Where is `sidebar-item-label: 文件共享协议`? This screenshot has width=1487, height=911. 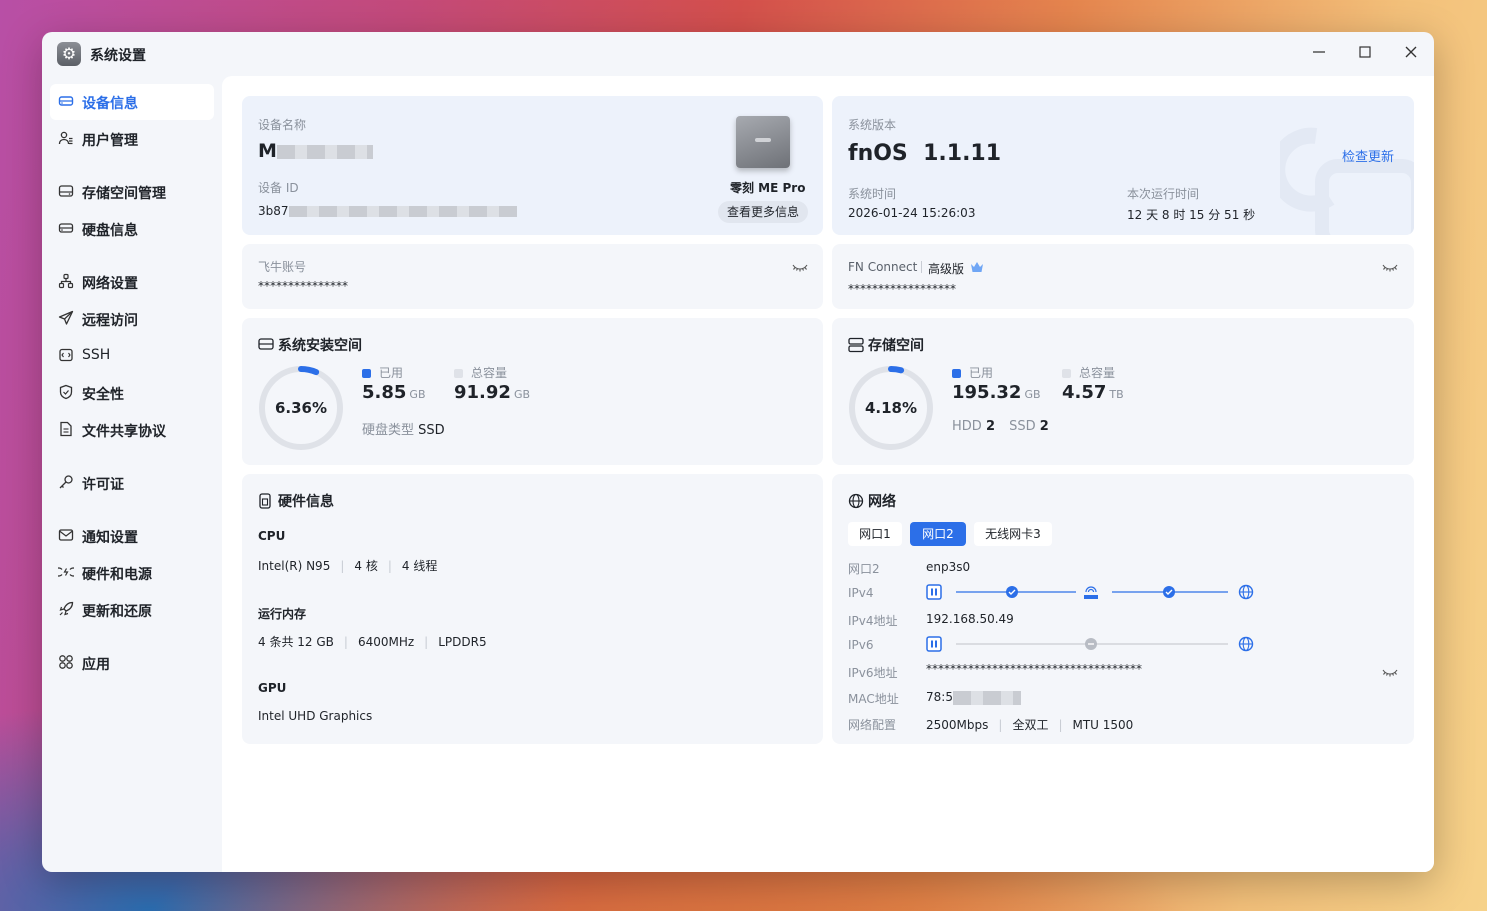 sidebar-item-label: 文件共享协议 is located at coordinates (124, 432).